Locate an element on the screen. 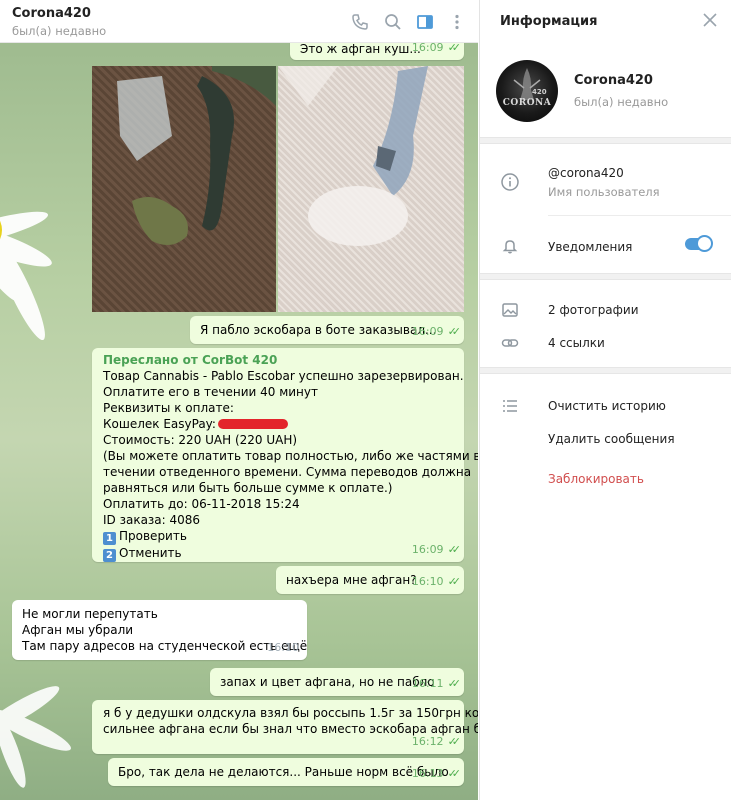 Image resolution: width=731 pixels, height=800 pixels. bot-line-wallet: Кошелек EasyPay: is located at coordinates (280, 424).